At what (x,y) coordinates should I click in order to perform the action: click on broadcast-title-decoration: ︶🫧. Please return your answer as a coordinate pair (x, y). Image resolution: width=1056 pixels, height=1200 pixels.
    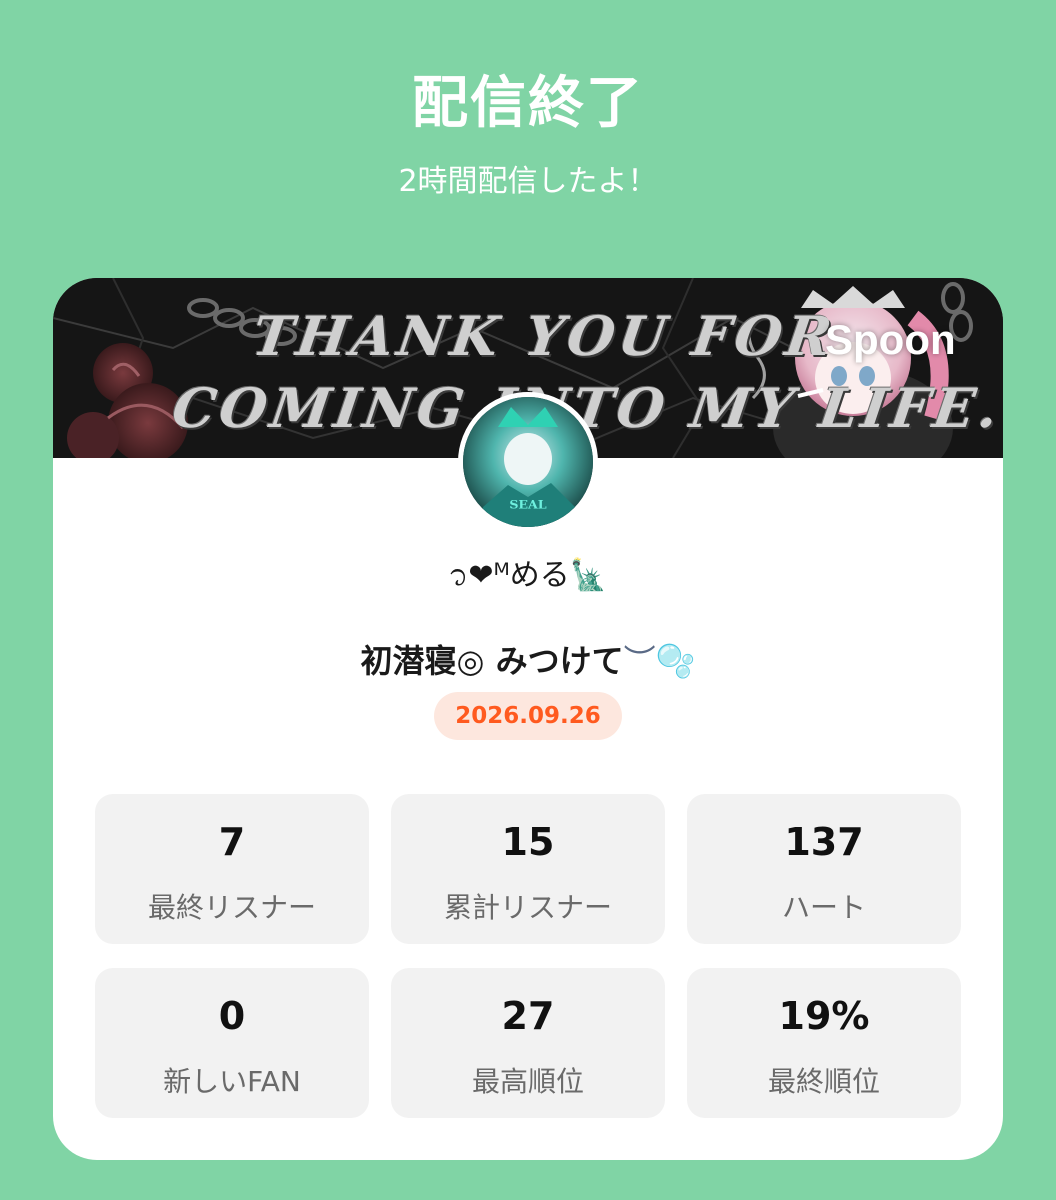
    Looking at the image, I should click on (659, 661).